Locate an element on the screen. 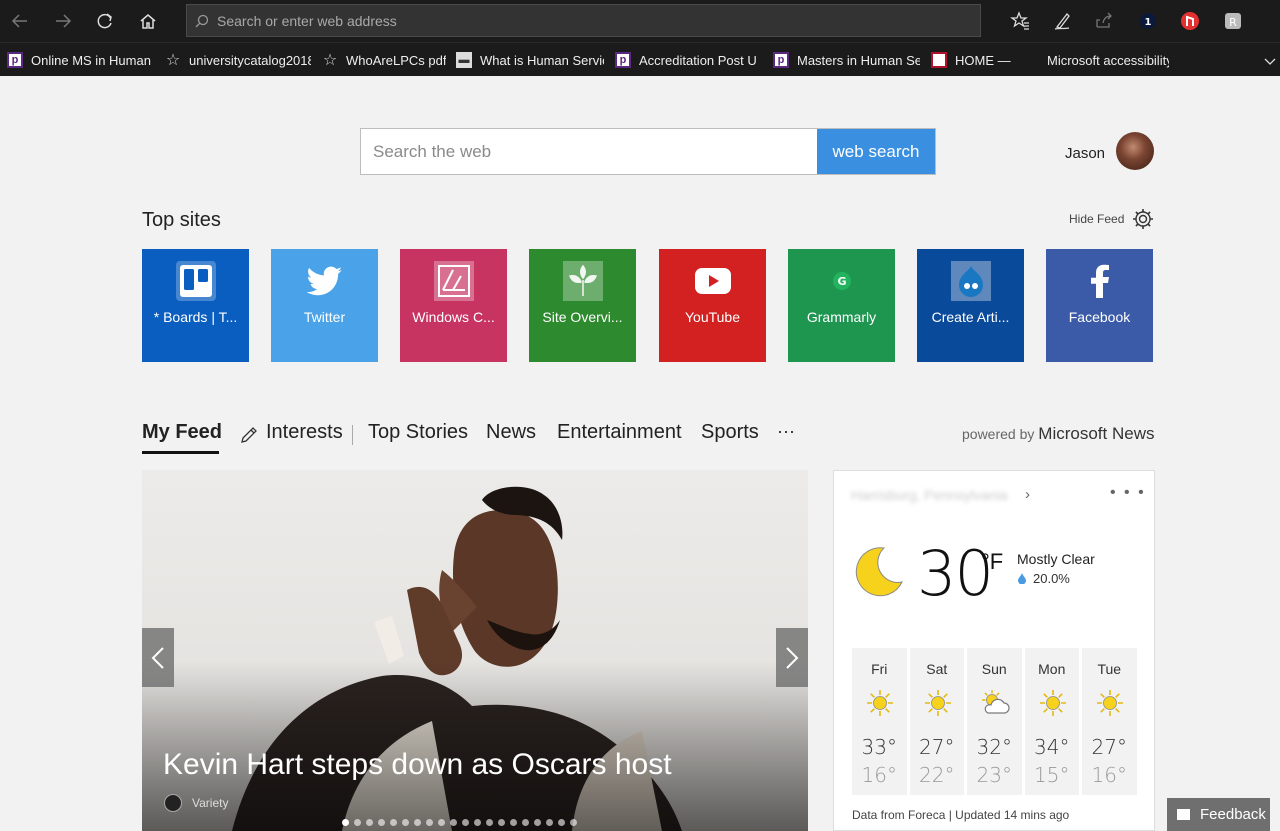  home-icon is located at coordinates (148, 21).